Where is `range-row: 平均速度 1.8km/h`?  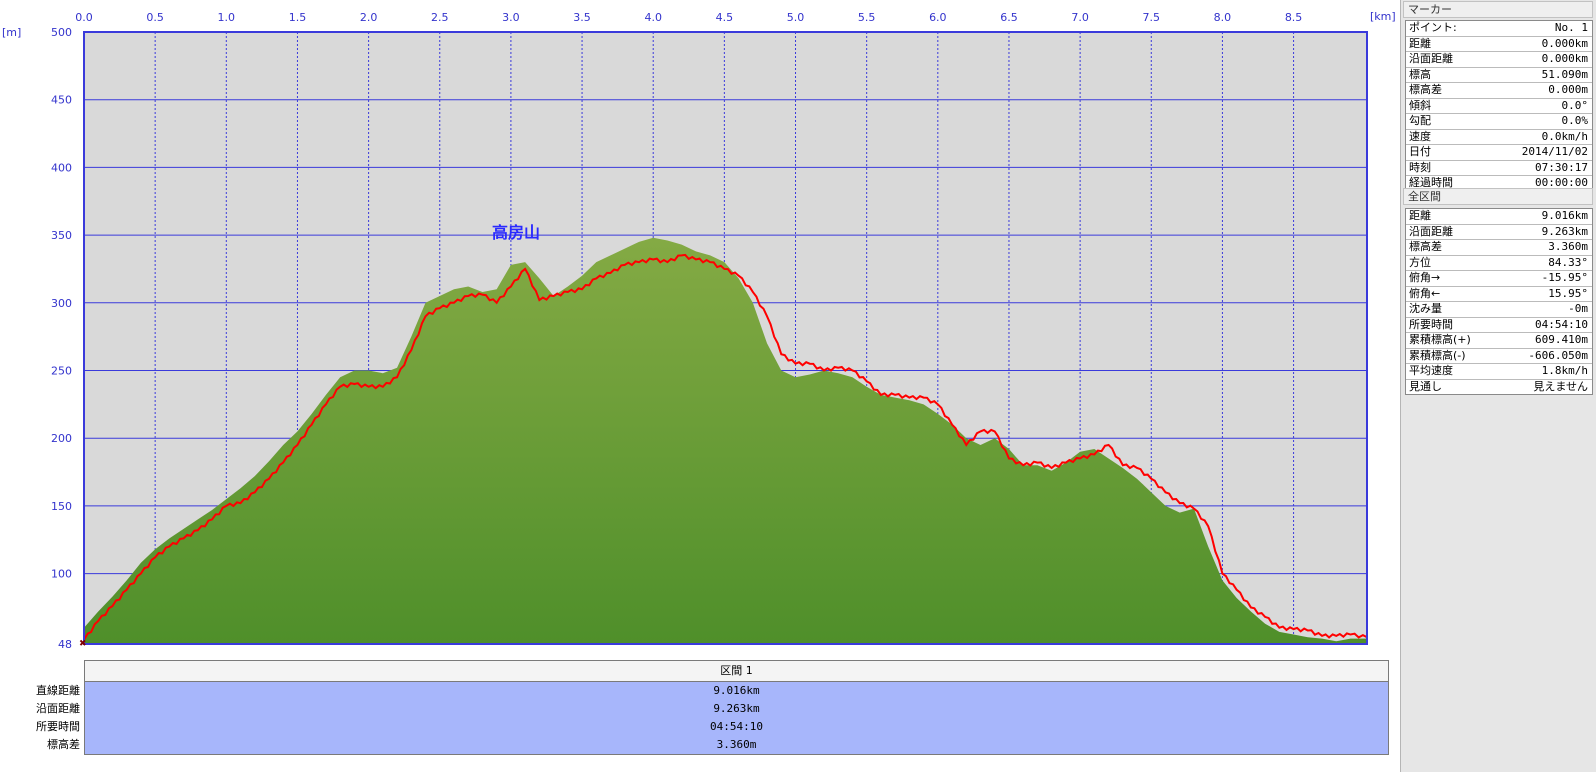 range-row: 平均速度 1.8km/h is located at coordinates (1499, 372).